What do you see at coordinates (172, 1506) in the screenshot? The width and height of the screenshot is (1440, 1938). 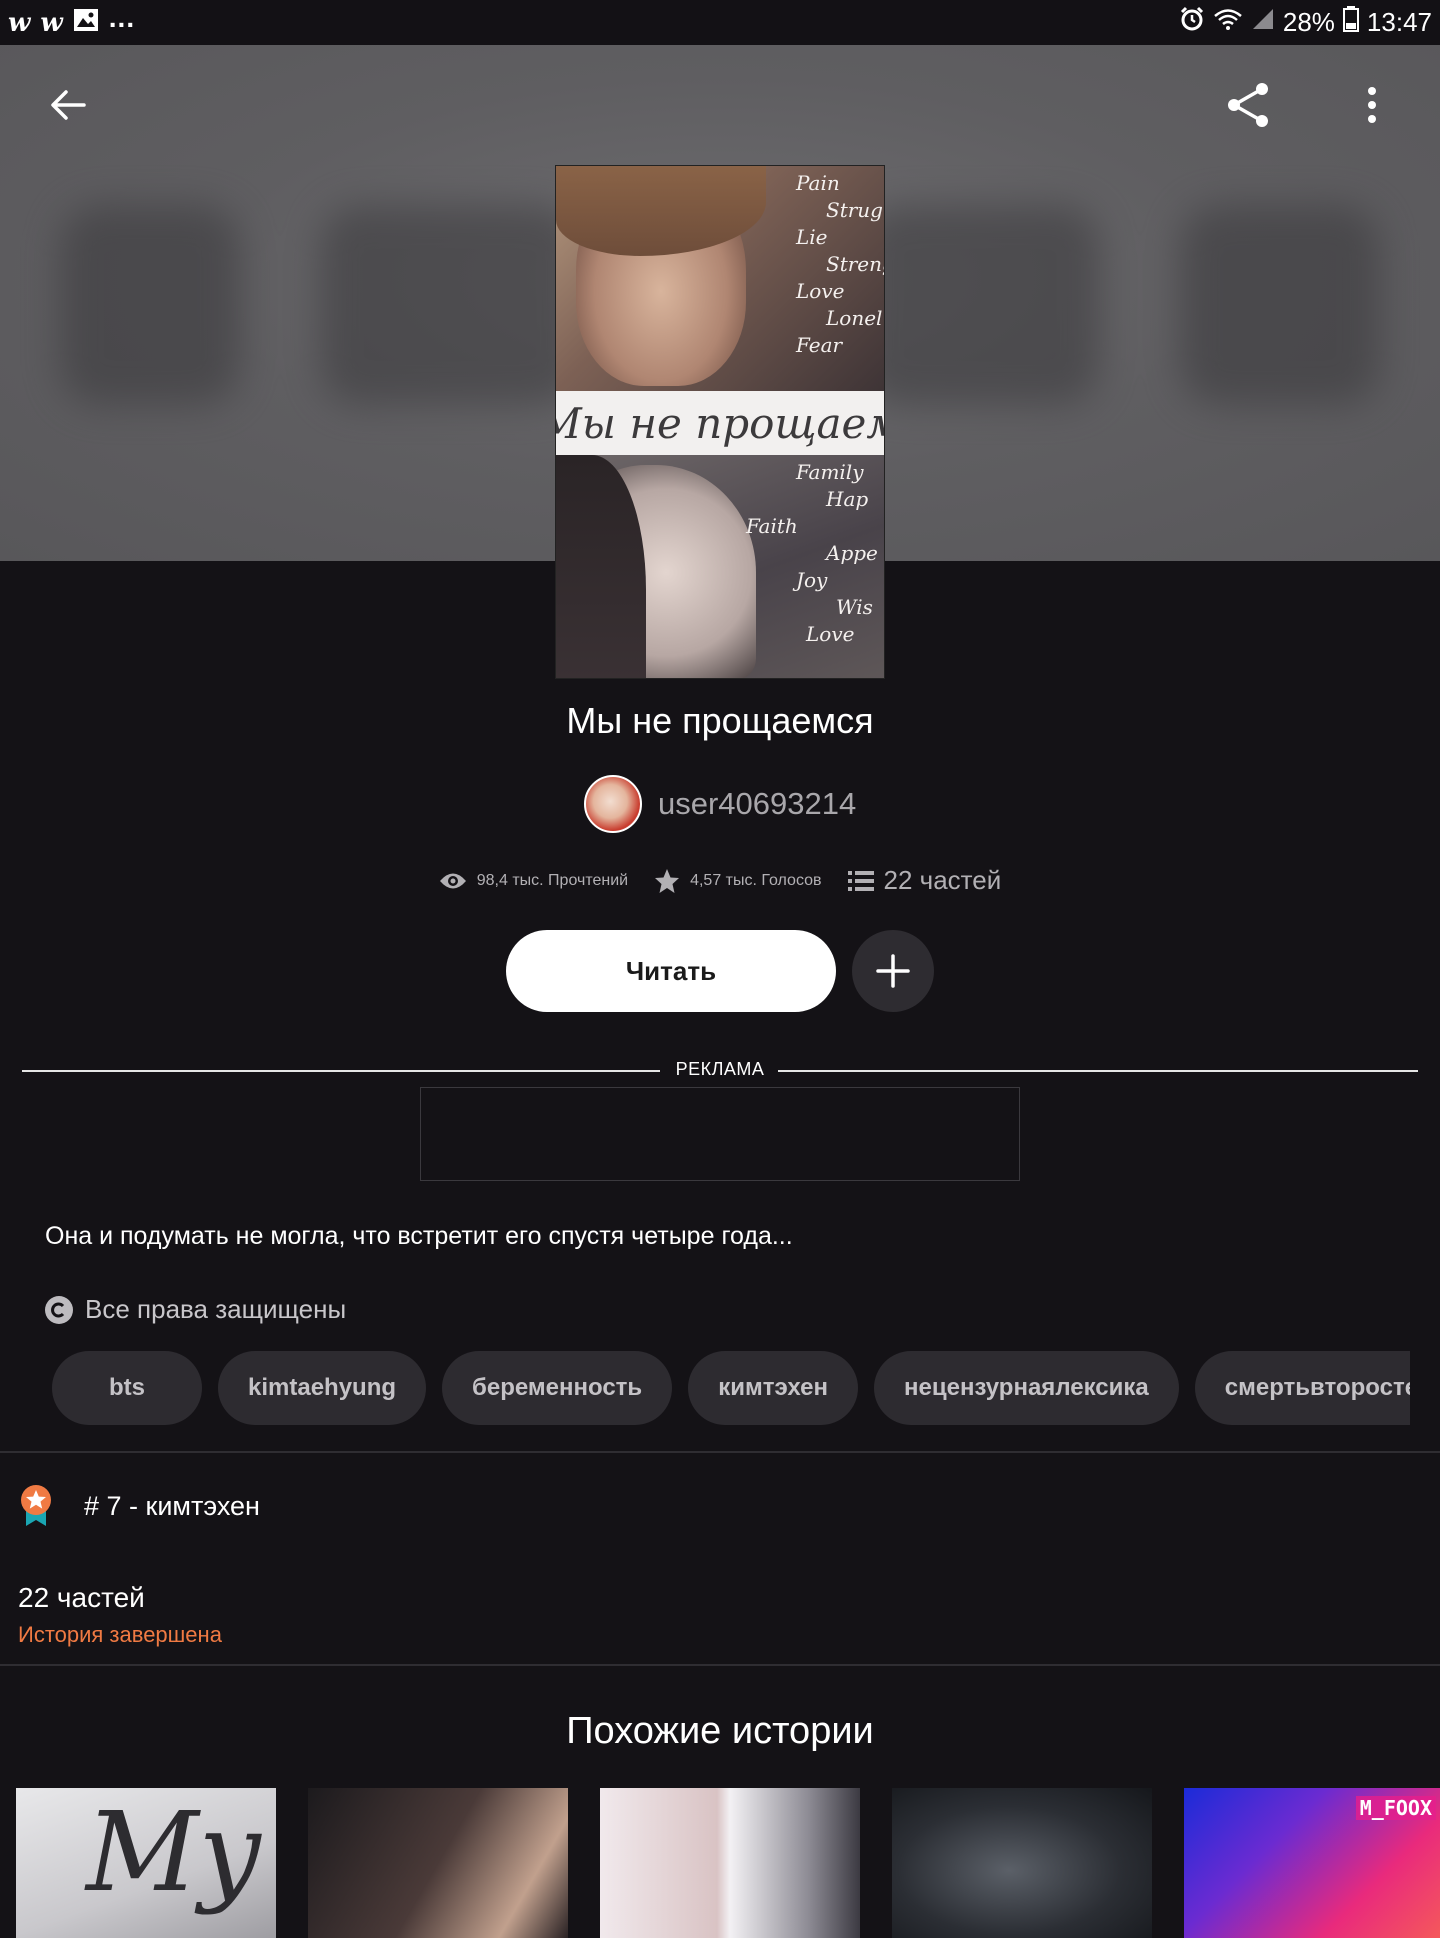 I see `rank-text: # 7 - кимтэхен` at bounding box center [172, 1506].